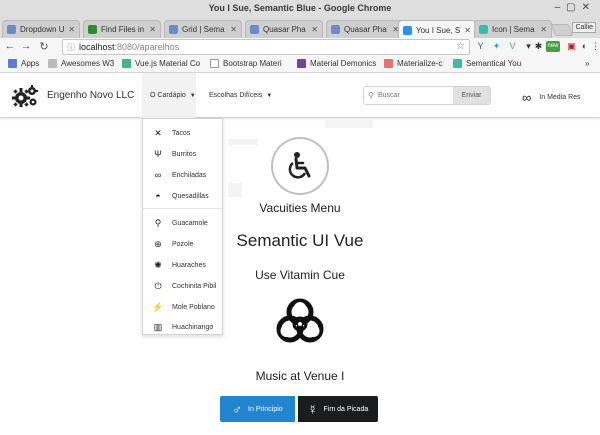 The height and width of the screenshot is (435, 600). Describe the element at coordinates (538, 46) in the screenshot. I see `settings-extension-icon: ✱` at that location.